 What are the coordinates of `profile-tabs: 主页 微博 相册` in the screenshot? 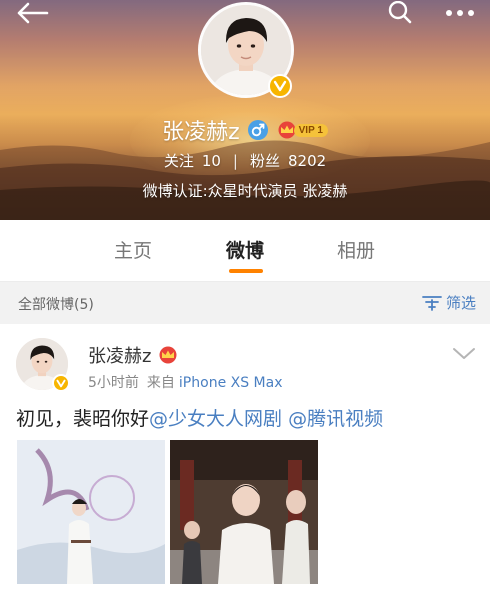 It's located at (245, 251).